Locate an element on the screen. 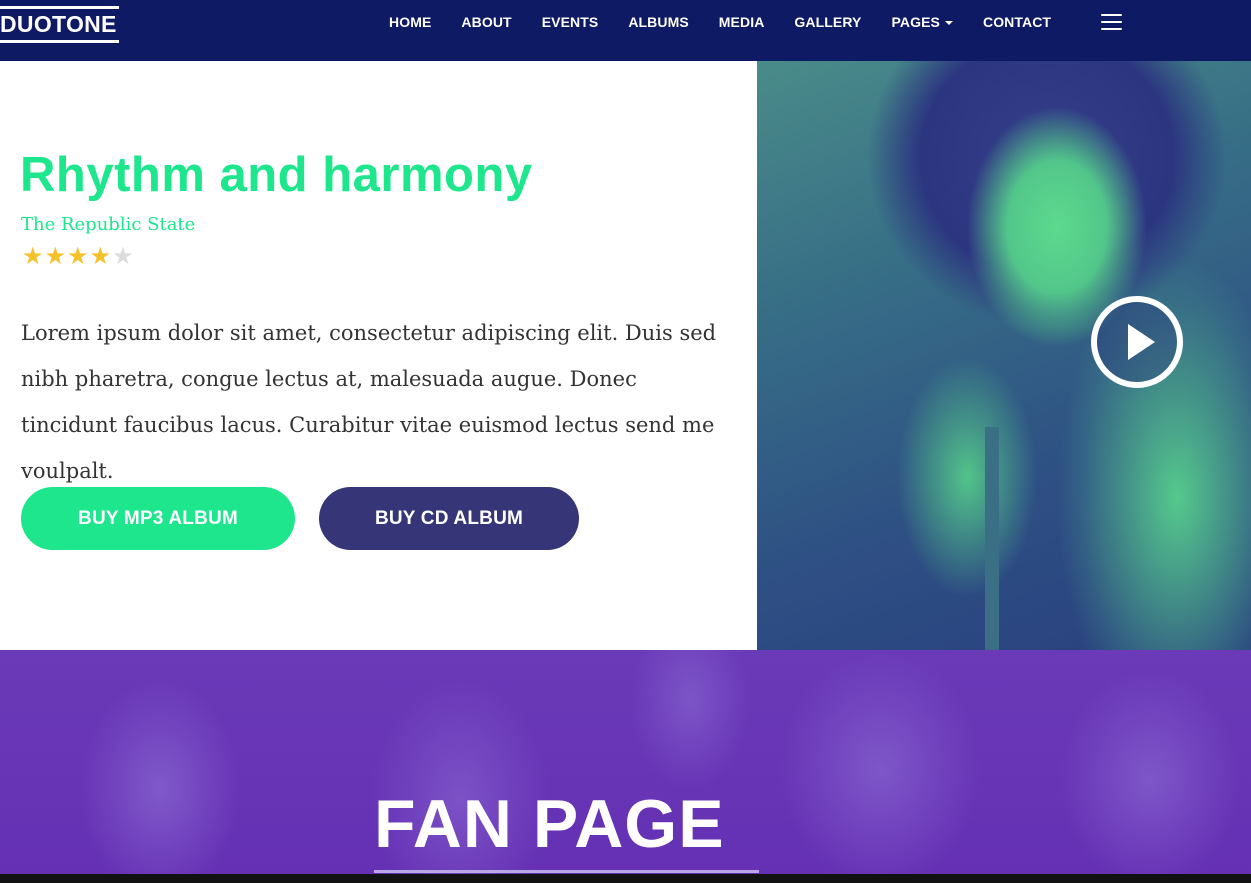  nav-item-pages: PAGES is located at coordinates (922, 22).